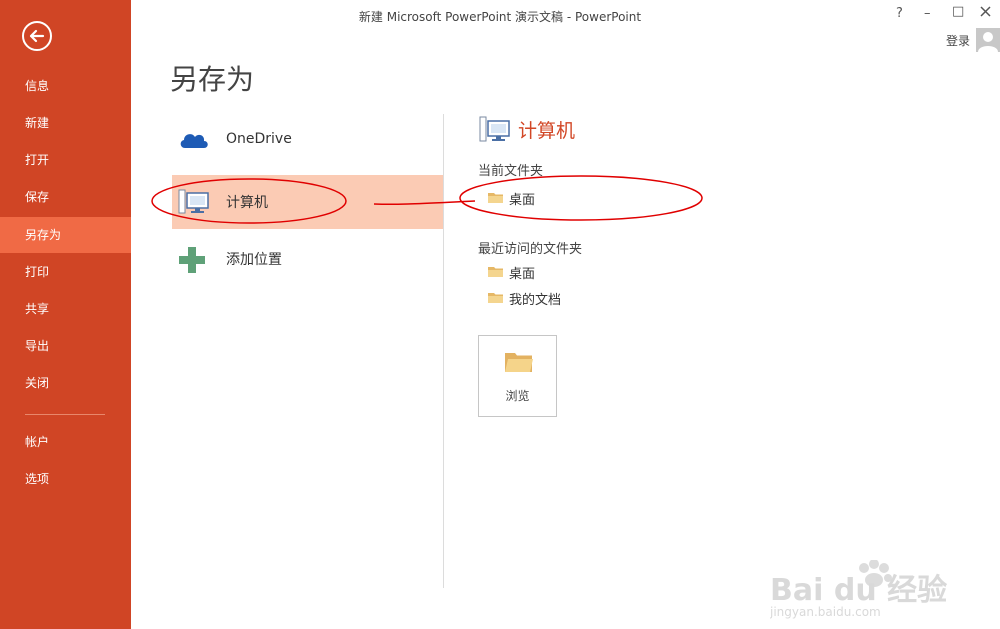  I want to click on nav-open: 打开, so click(65, 160).